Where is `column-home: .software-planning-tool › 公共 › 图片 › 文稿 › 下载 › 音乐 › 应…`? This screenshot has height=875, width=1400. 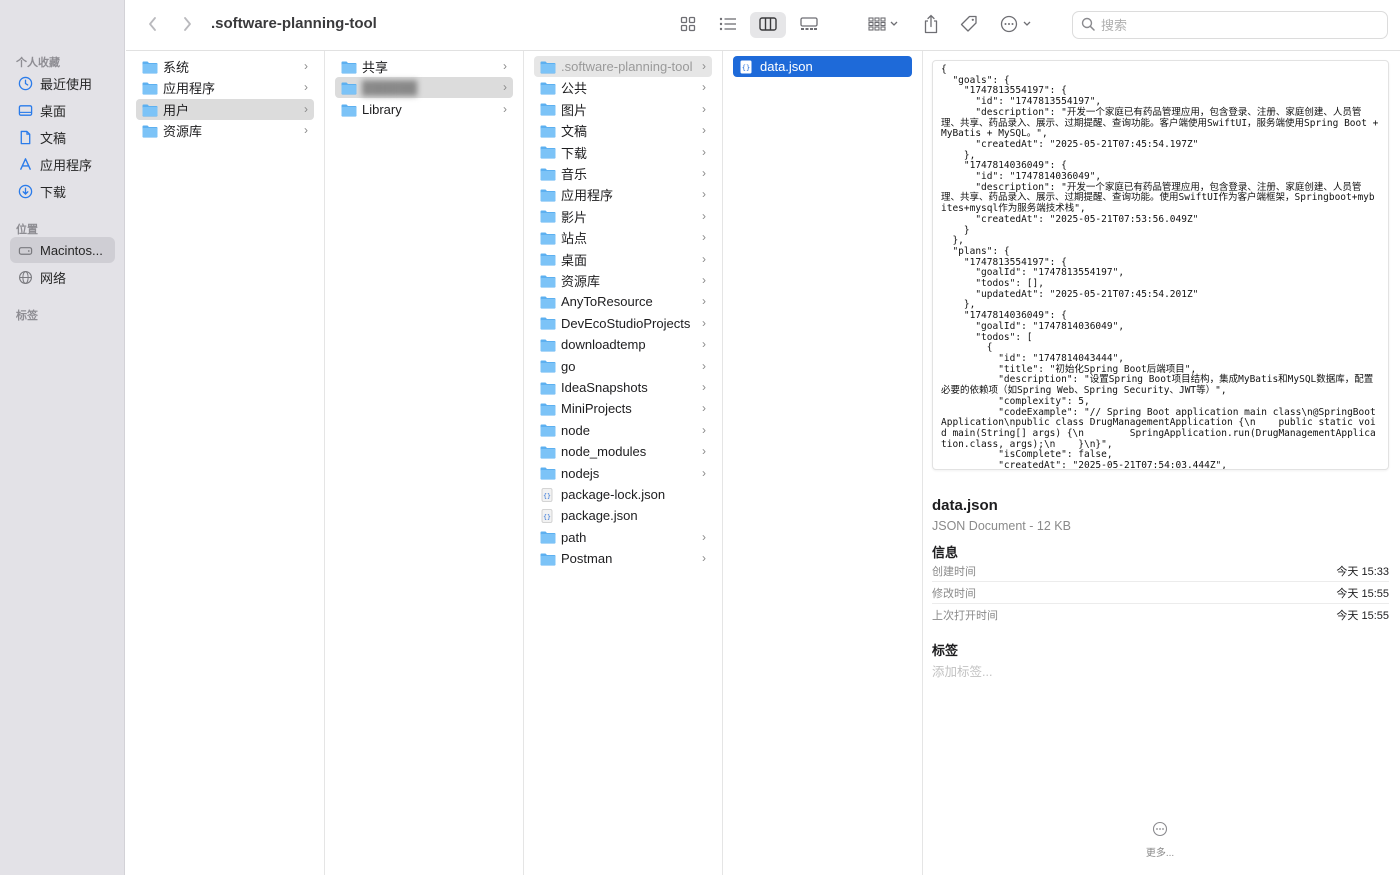 column-home: .software-planning-tool › 公共 › 图片 › 文稿 › 下载 › 音乐 › 应… is located at coordinates (623, 463).